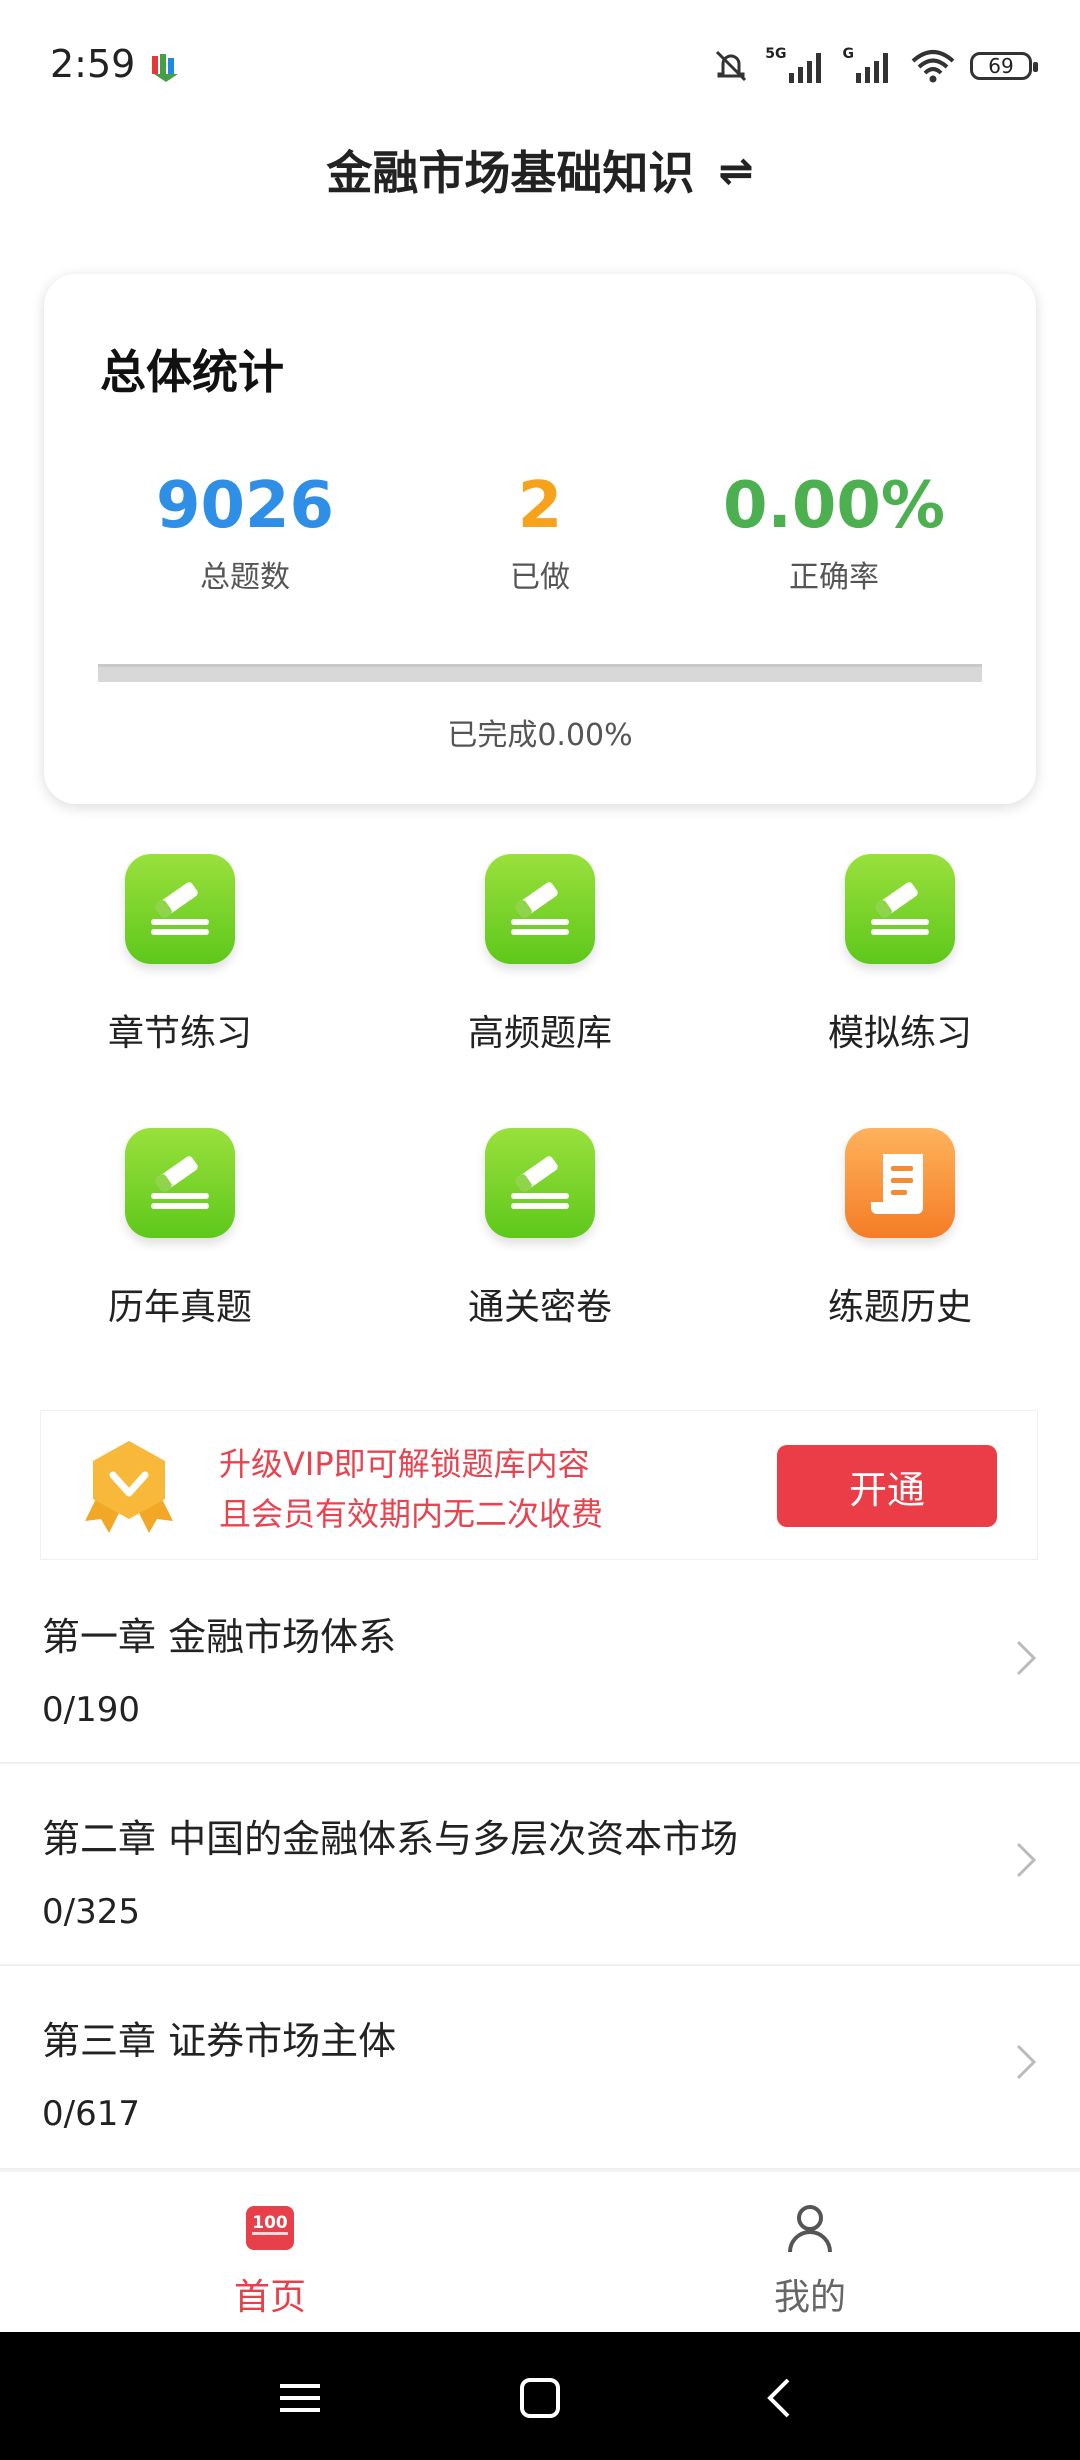 This screenshot has width=1080, height=2460. I want to click on chapter-list-item: 第二章 中国的金融体系与多层次资本市场 0/325, so click(540, 1865).